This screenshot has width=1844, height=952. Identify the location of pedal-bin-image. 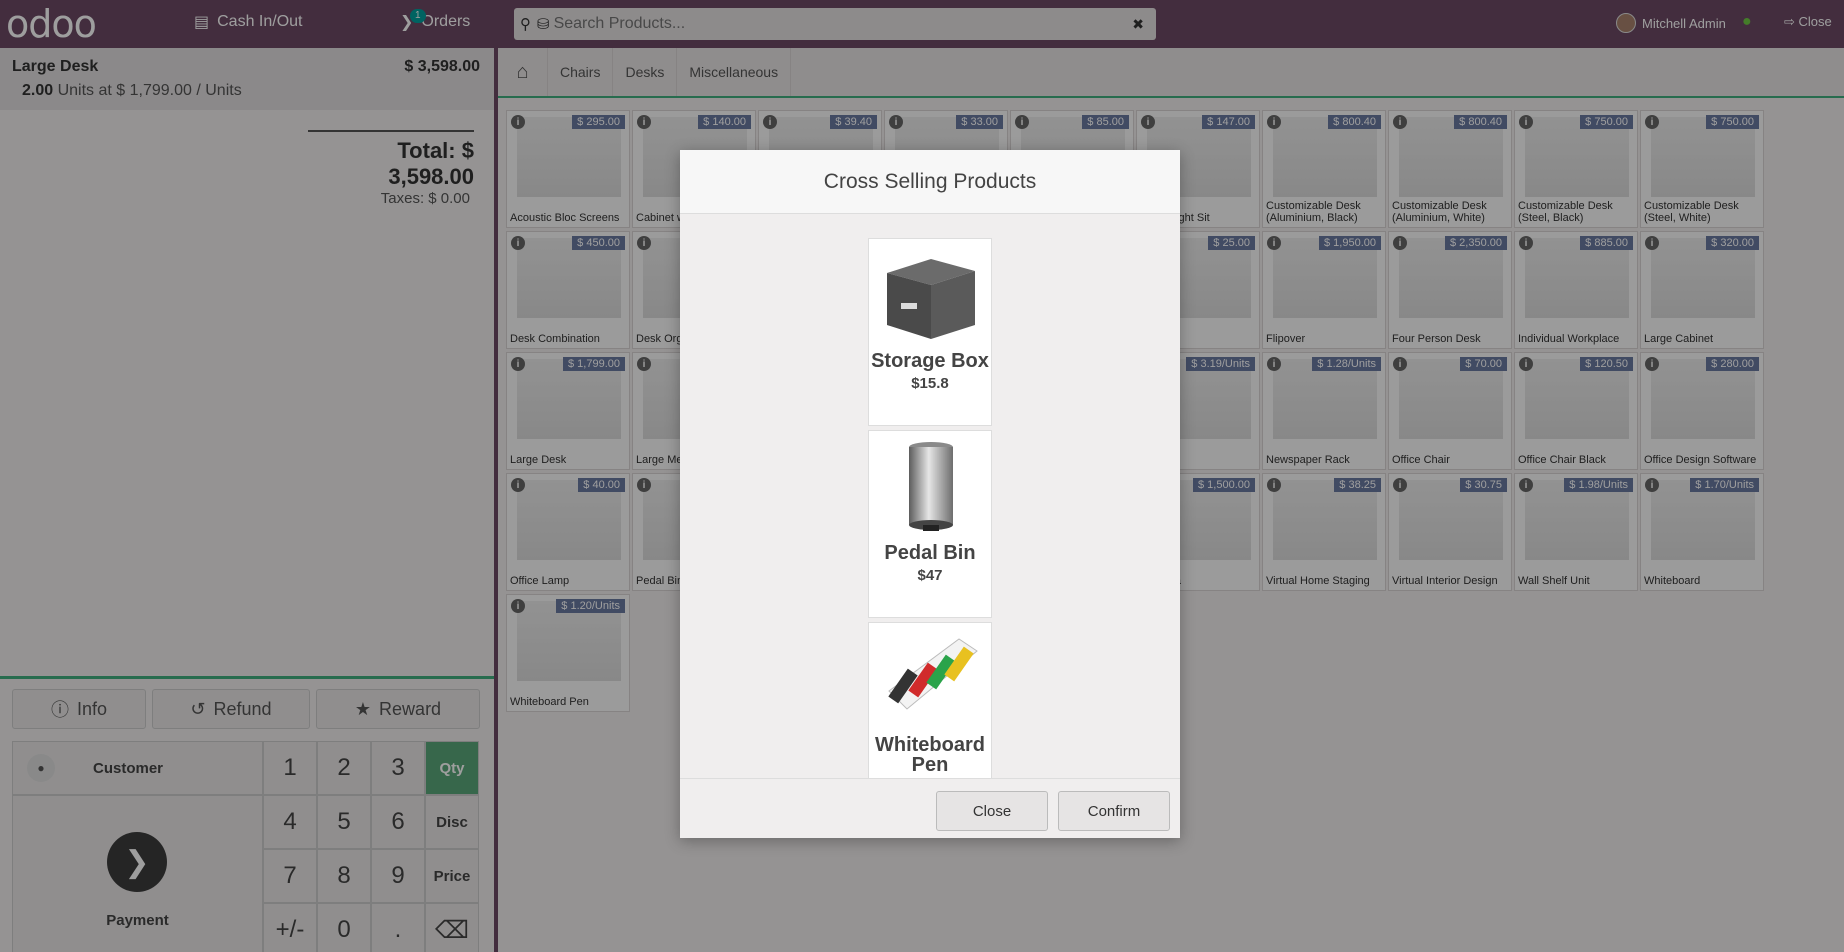
(931, 486).